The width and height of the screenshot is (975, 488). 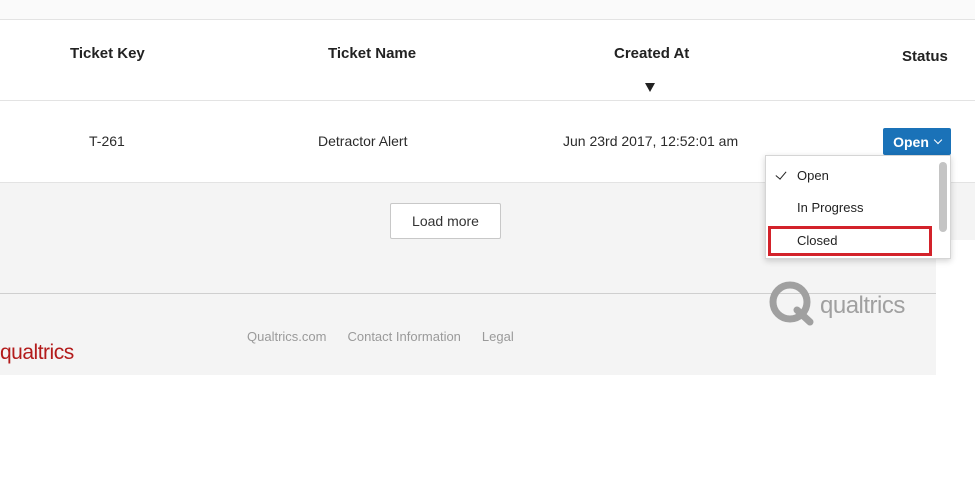 What do you see at coordinates (403, 336) in the screenshot?
I see `footer-link-contact-information: Contact Information` at bounding box center [403, 336].